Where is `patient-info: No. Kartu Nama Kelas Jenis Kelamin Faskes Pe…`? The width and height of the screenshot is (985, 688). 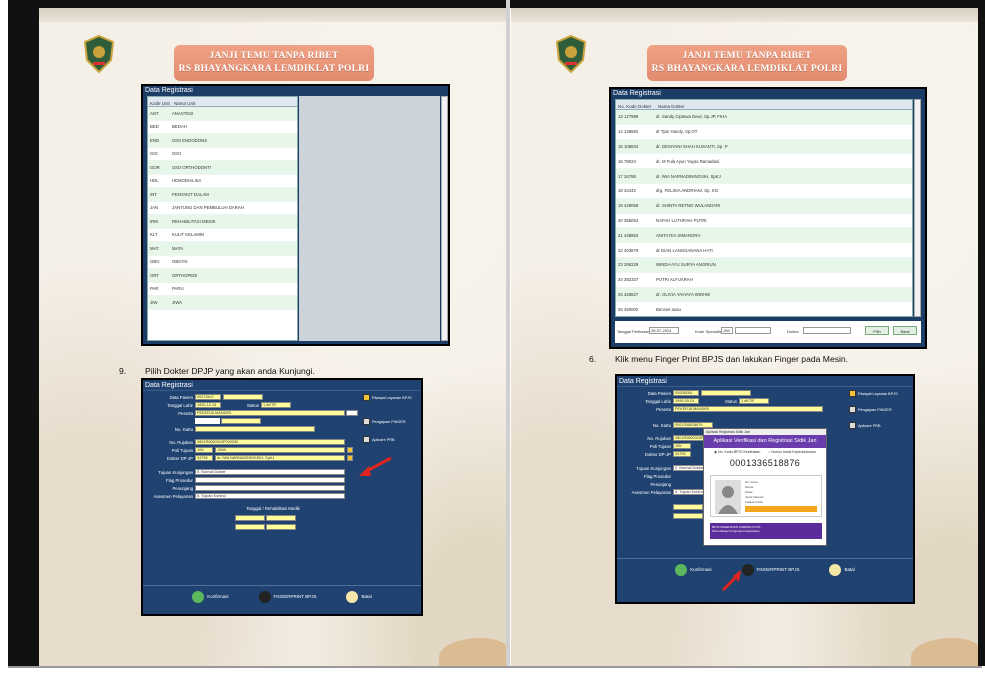
patient-info: No. Kartu Nama Kelas Jenis Kelamin Faskes Pe… is located at coordinates (754, 492).